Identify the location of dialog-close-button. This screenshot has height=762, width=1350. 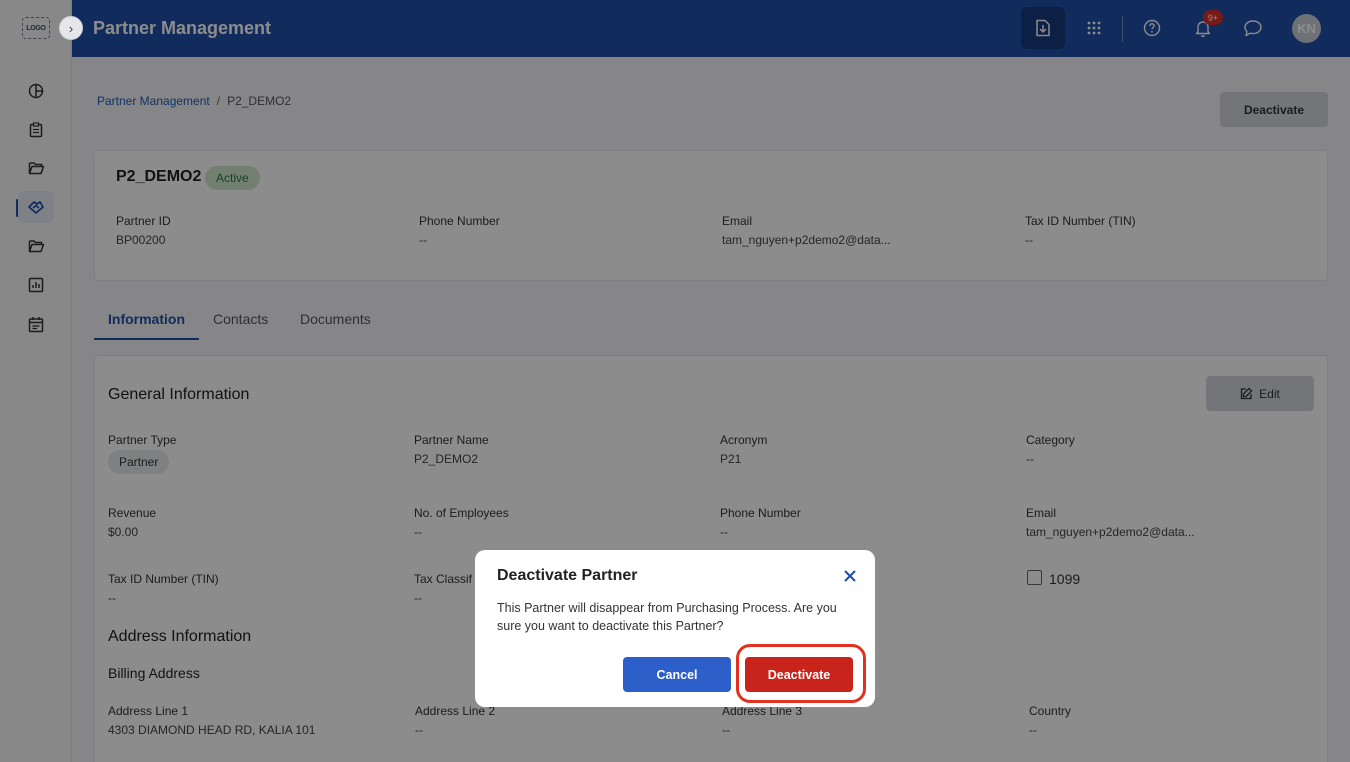
(850, 576).